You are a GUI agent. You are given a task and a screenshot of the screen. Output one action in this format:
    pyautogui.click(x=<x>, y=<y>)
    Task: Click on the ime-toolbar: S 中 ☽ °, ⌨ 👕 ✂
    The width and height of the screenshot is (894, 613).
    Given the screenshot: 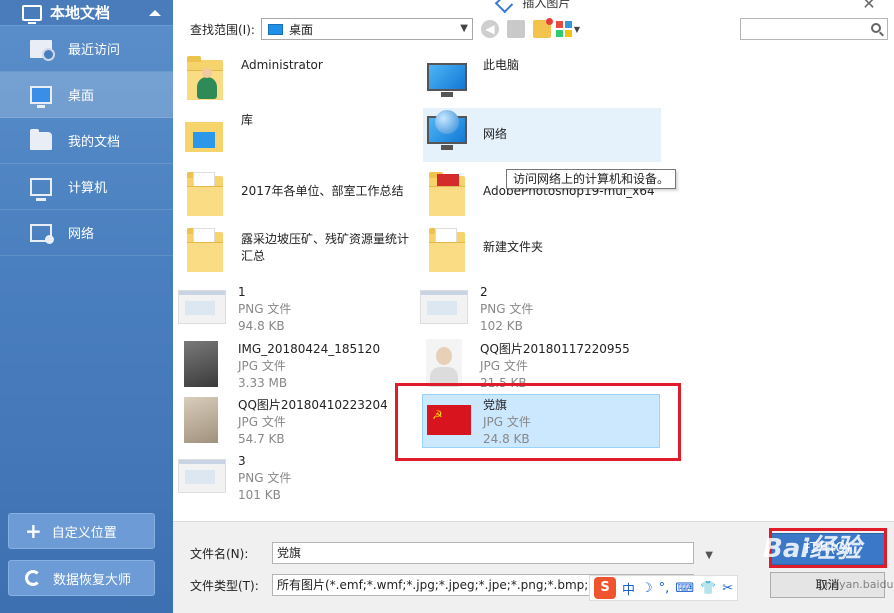 What is the action you would take?
    pyautogui.click(x=664, y=588)
    